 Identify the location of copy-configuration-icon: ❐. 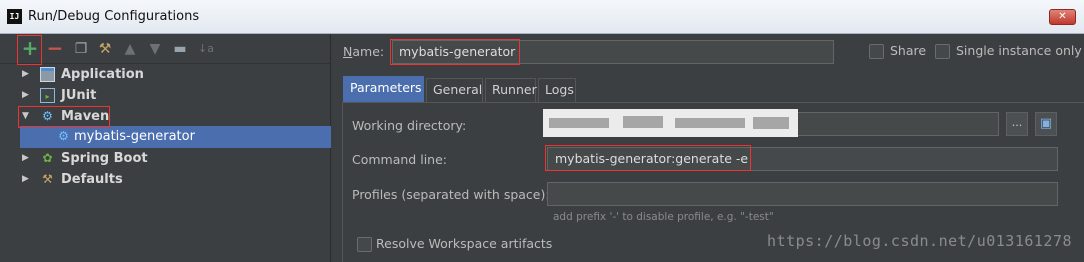
(81, 49).